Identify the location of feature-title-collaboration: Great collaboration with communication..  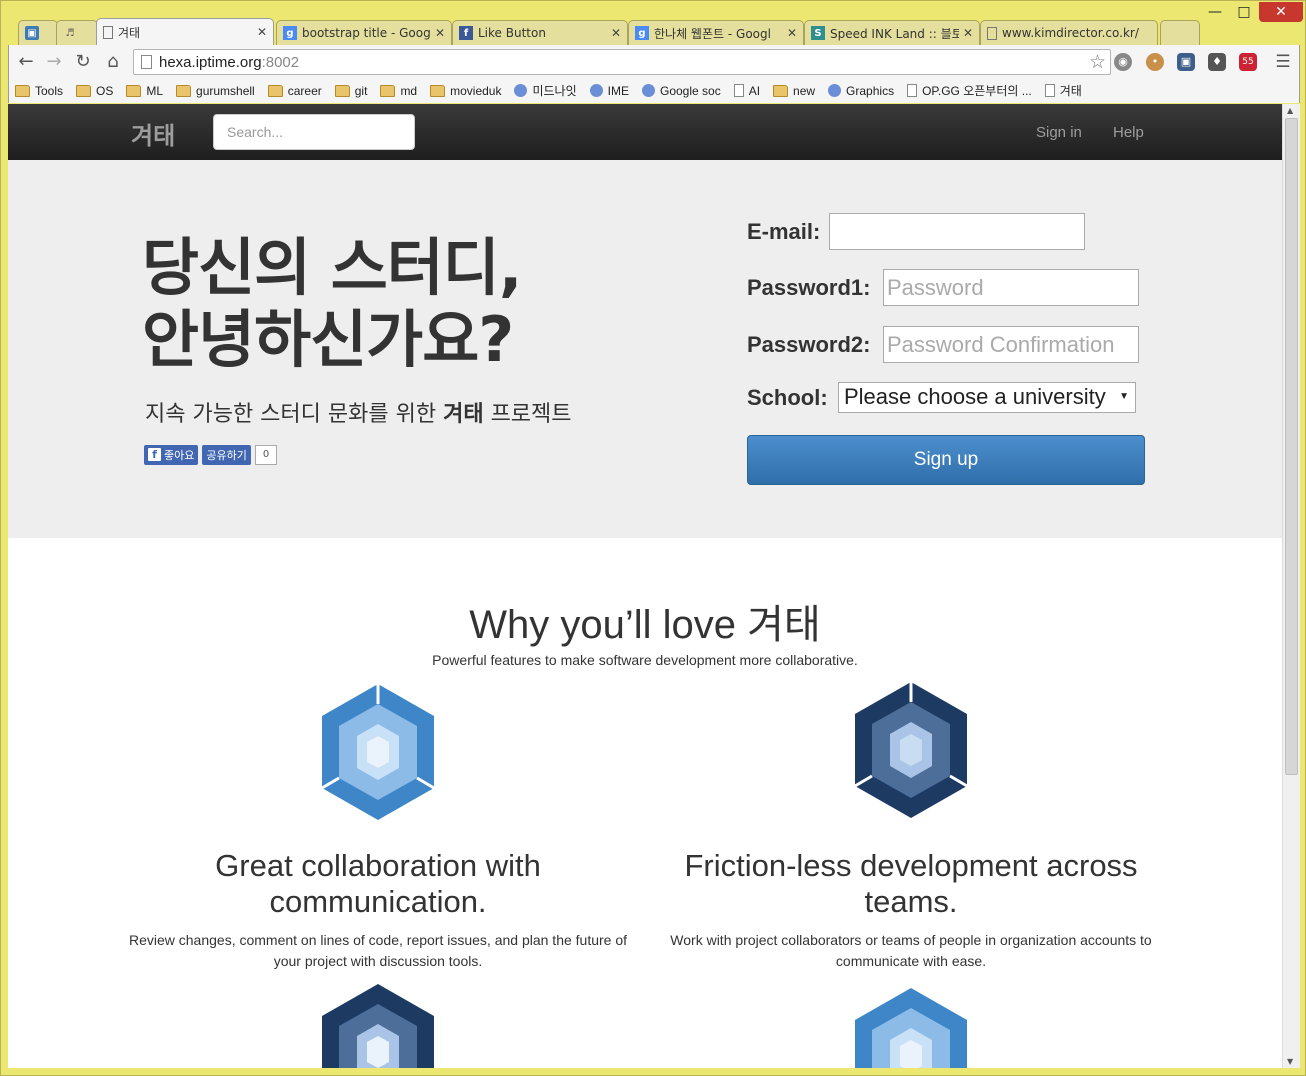
(378, 883).